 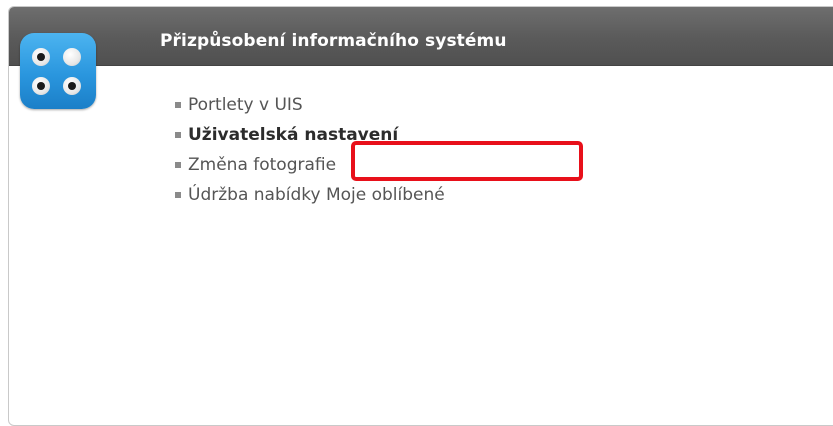 I want to click on four-dots-app-icon, so click(x=58, y=71).